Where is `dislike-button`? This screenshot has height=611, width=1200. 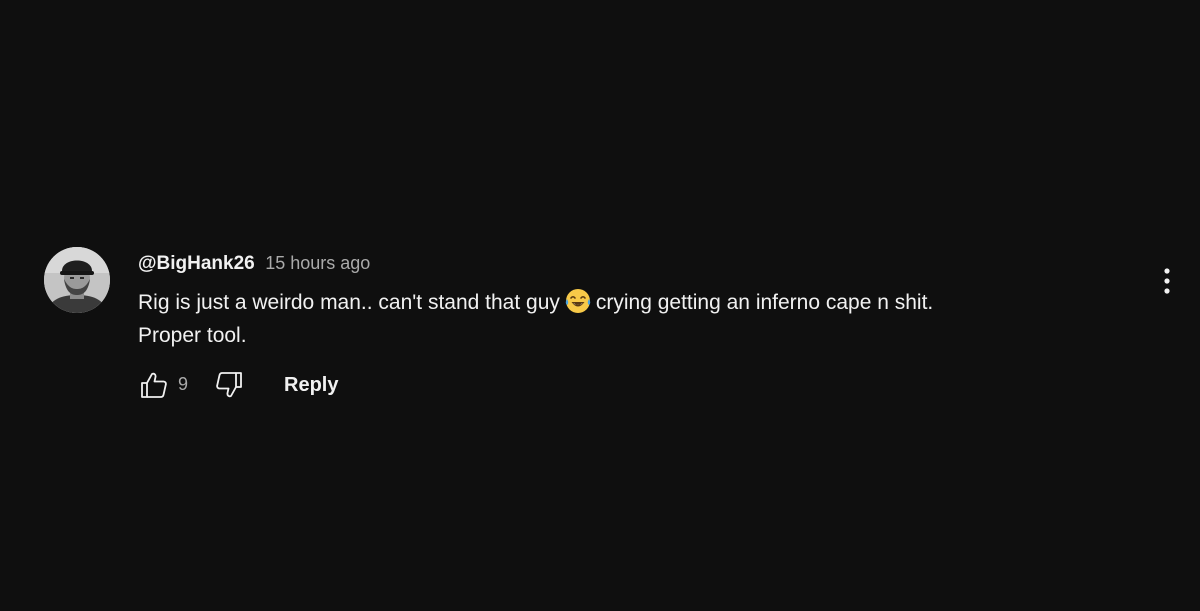 dislike-button is located at coordinates (229, 385).